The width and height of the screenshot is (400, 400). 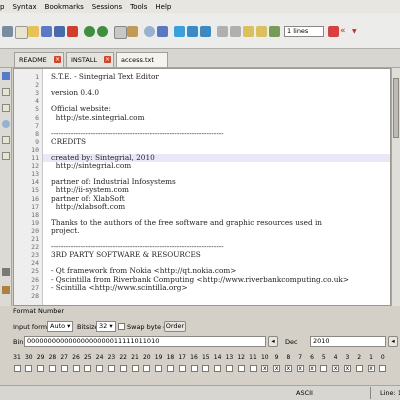 What do you see at coordinates (121, 326) in the screenshot?
I see `swap-byte-checkbox` at bounding box center [121, 326].